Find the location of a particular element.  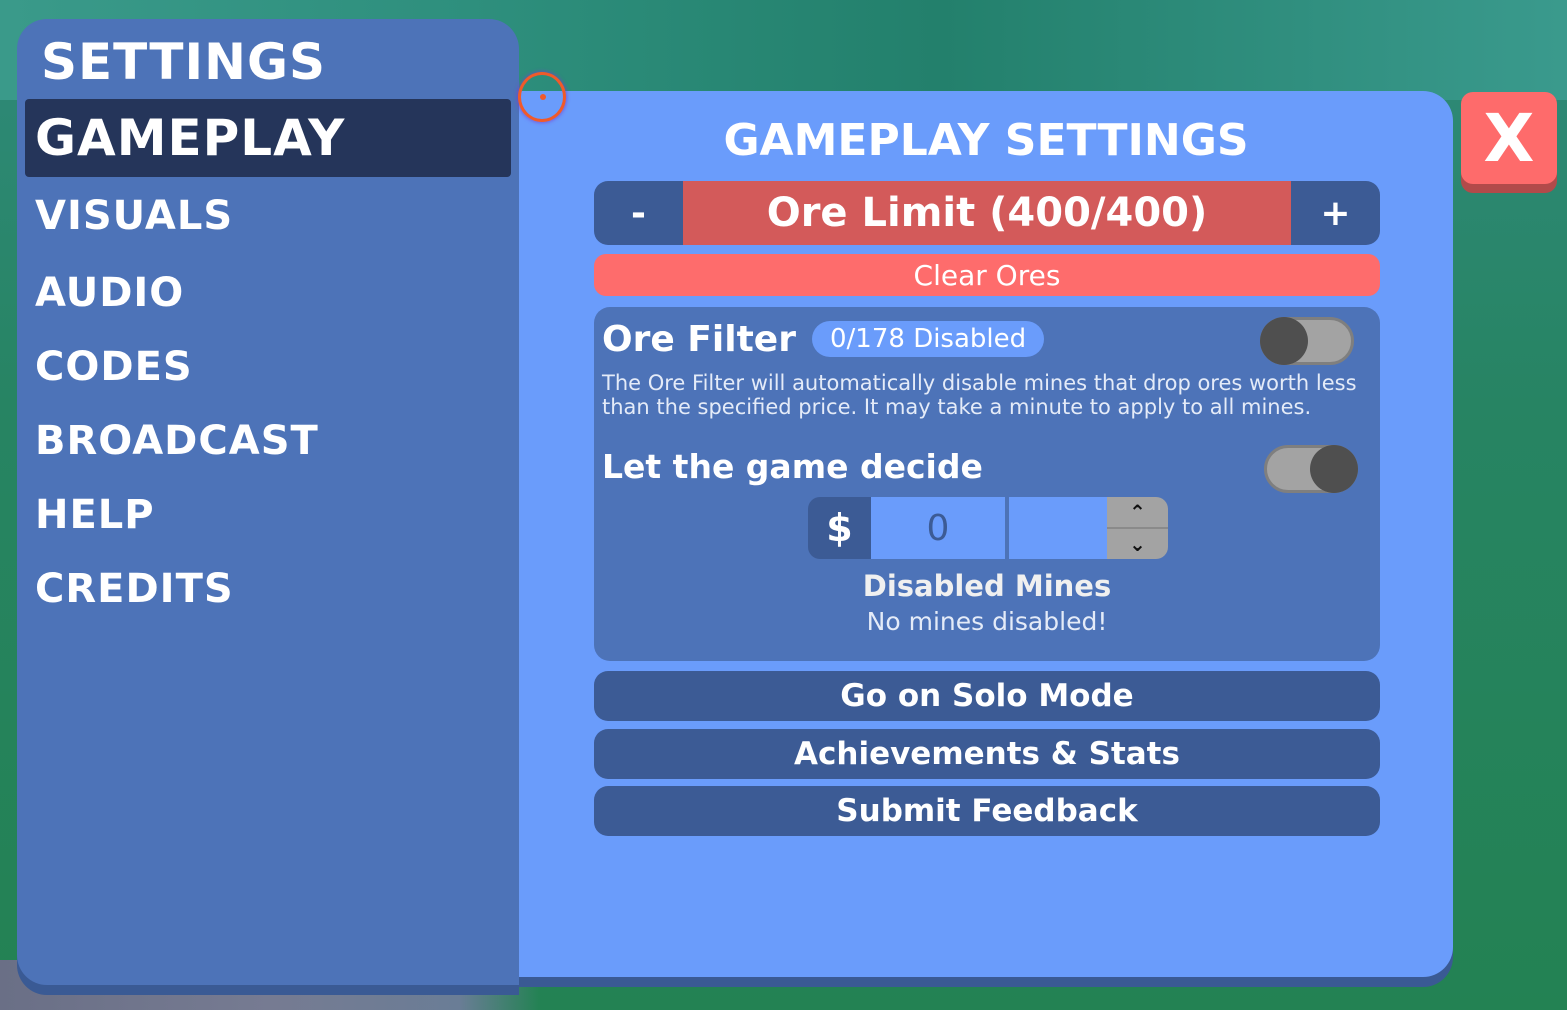

chevron-up-icon: ⌃ is located at coordinates (1137, 513).